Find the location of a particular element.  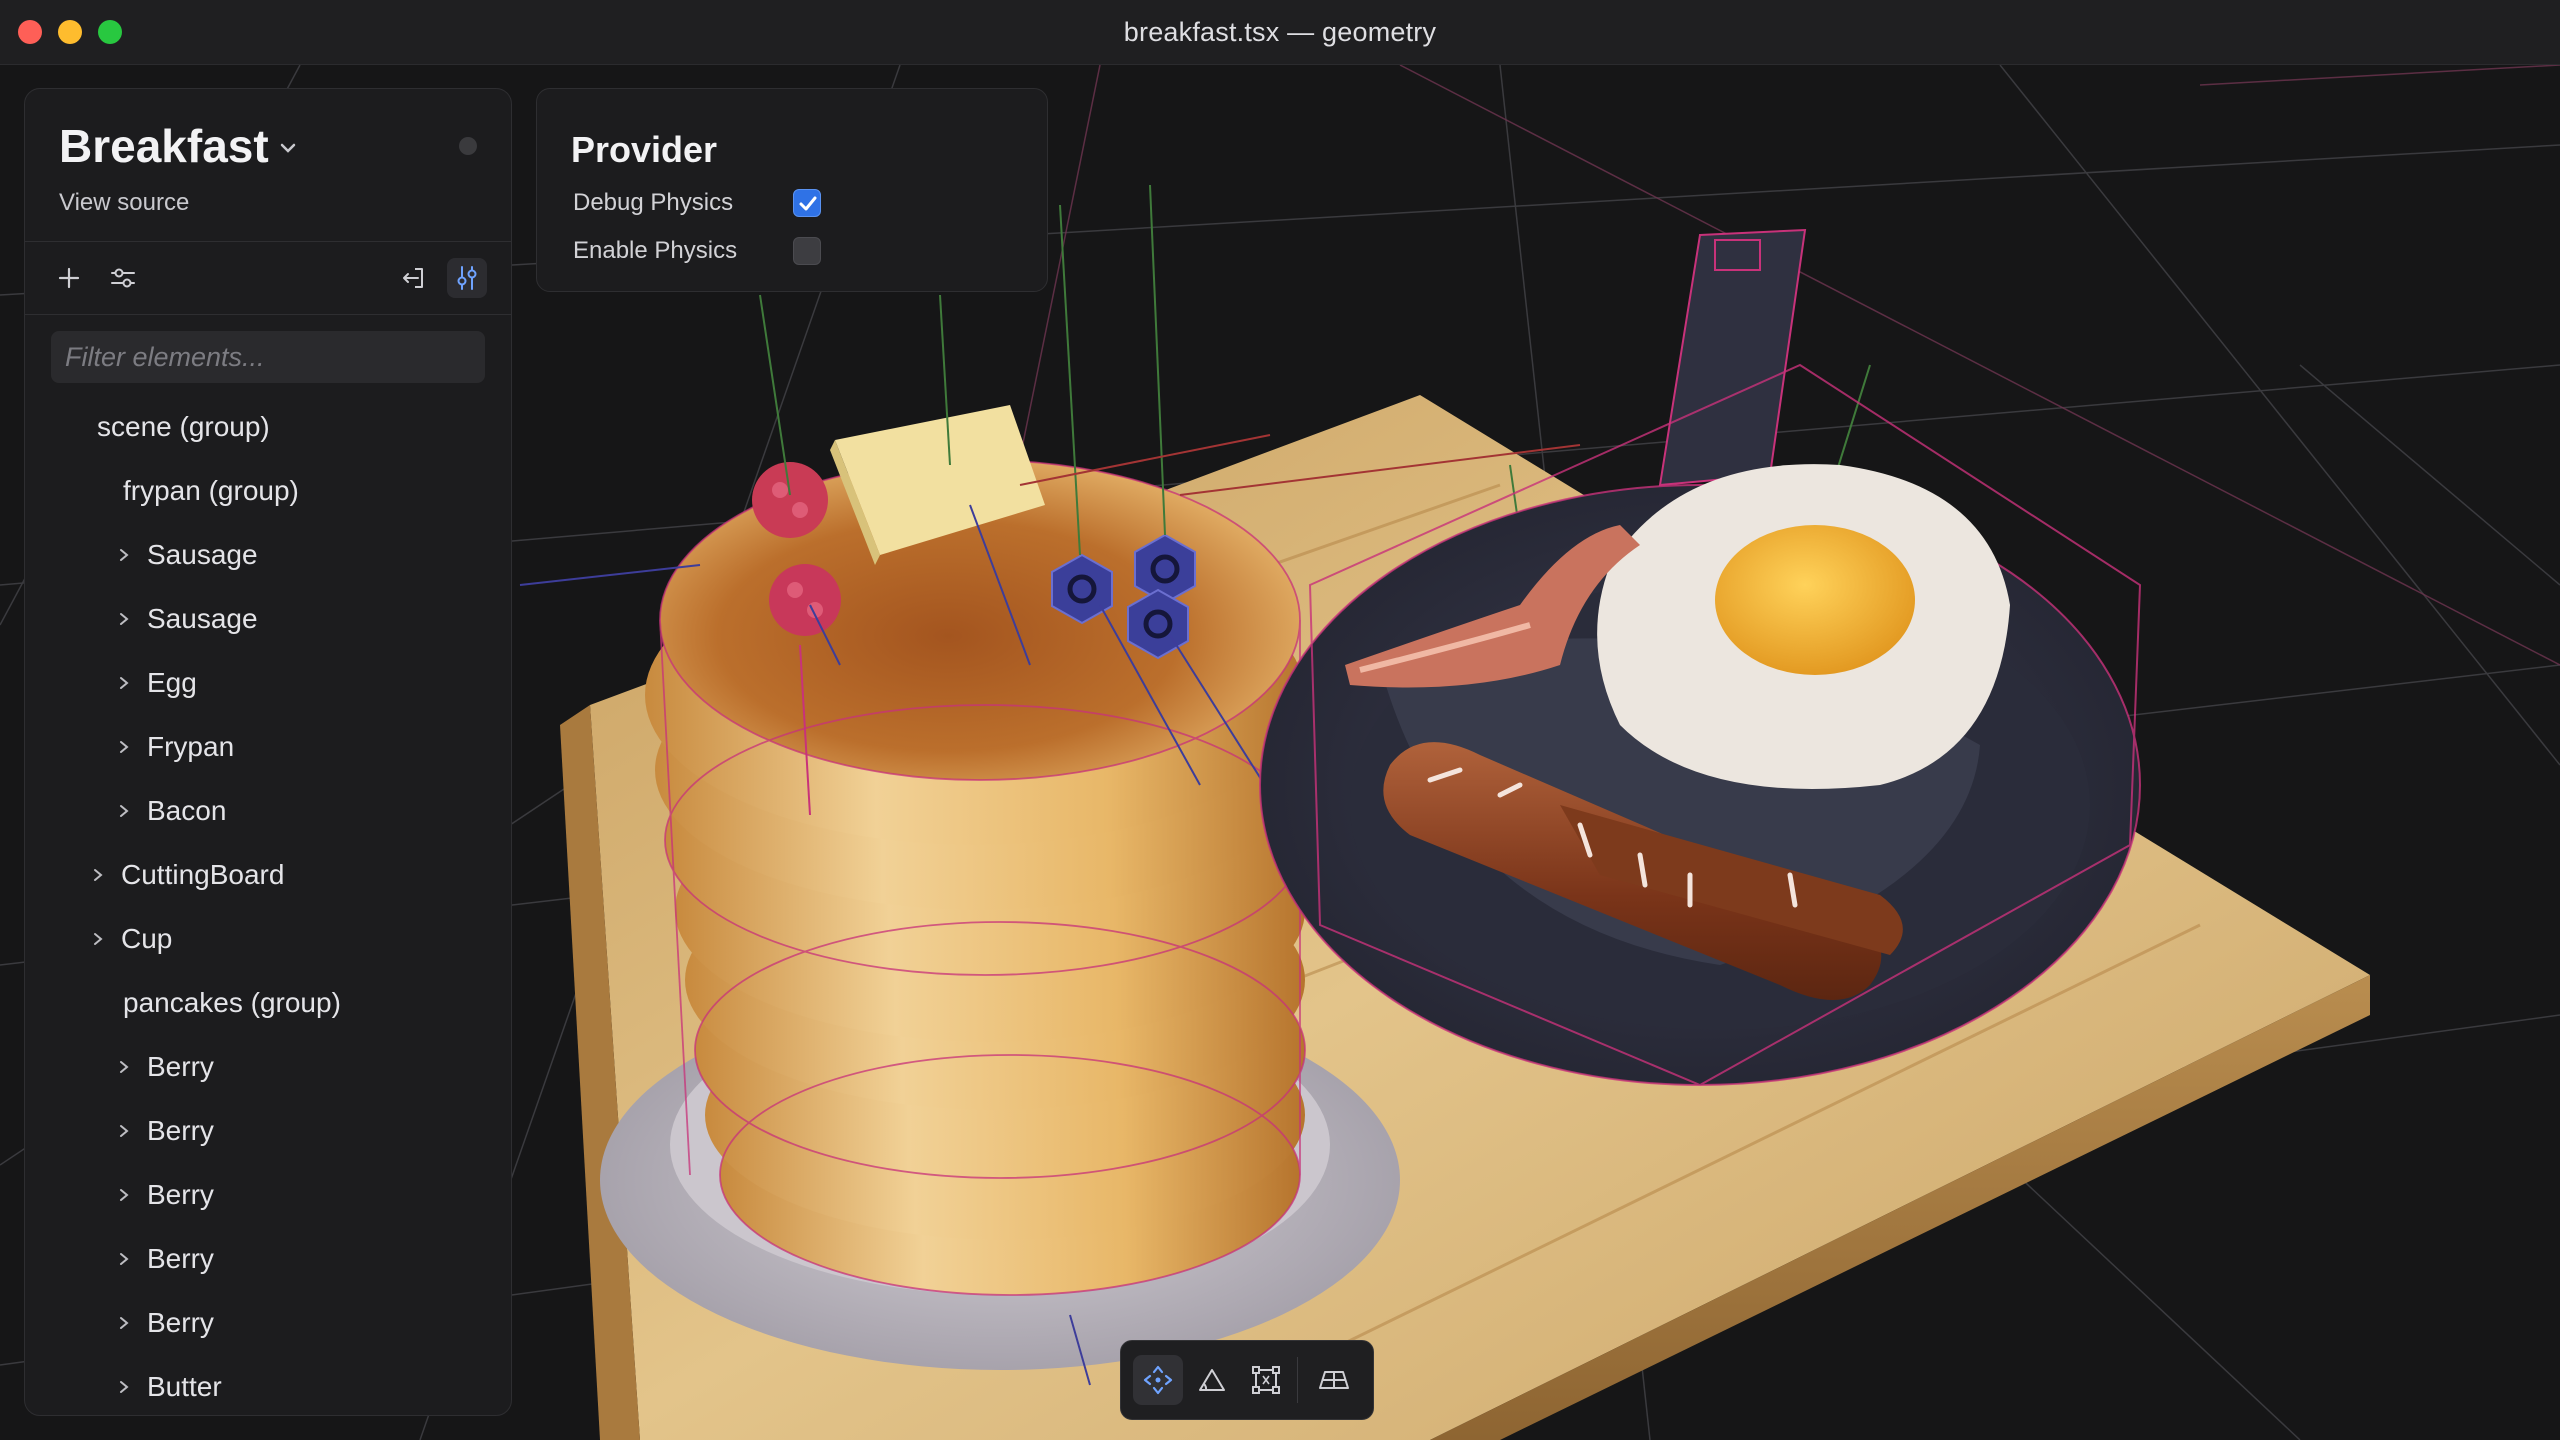

enable-physics-checkbox is located at coordinates (807, 251).